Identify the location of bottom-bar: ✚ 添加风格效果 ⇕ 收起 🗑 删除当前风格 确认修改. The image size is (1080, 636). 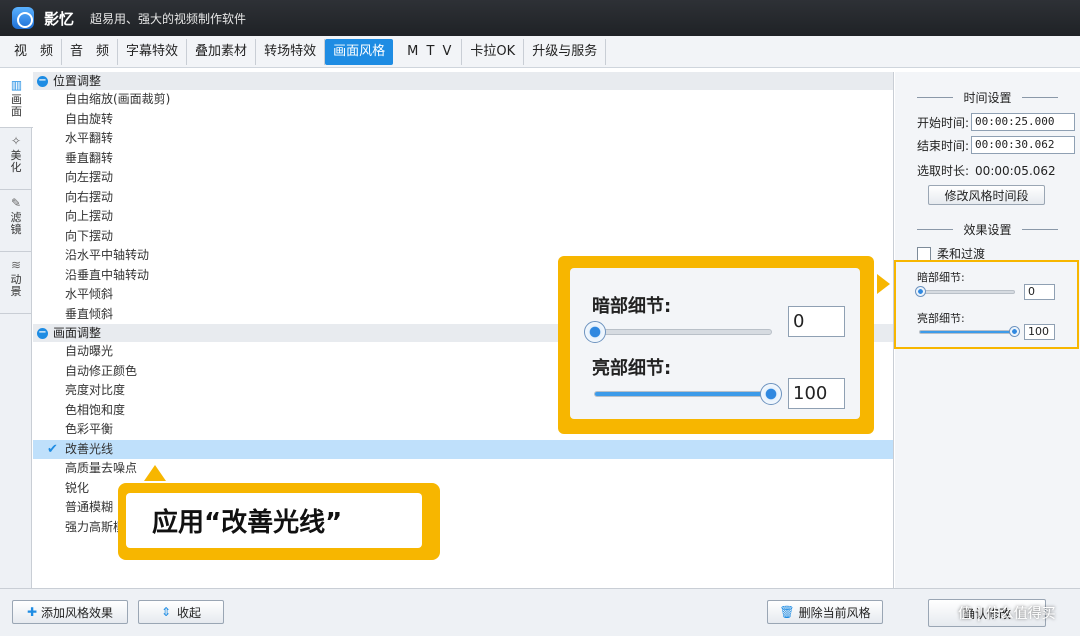
(540, 612).